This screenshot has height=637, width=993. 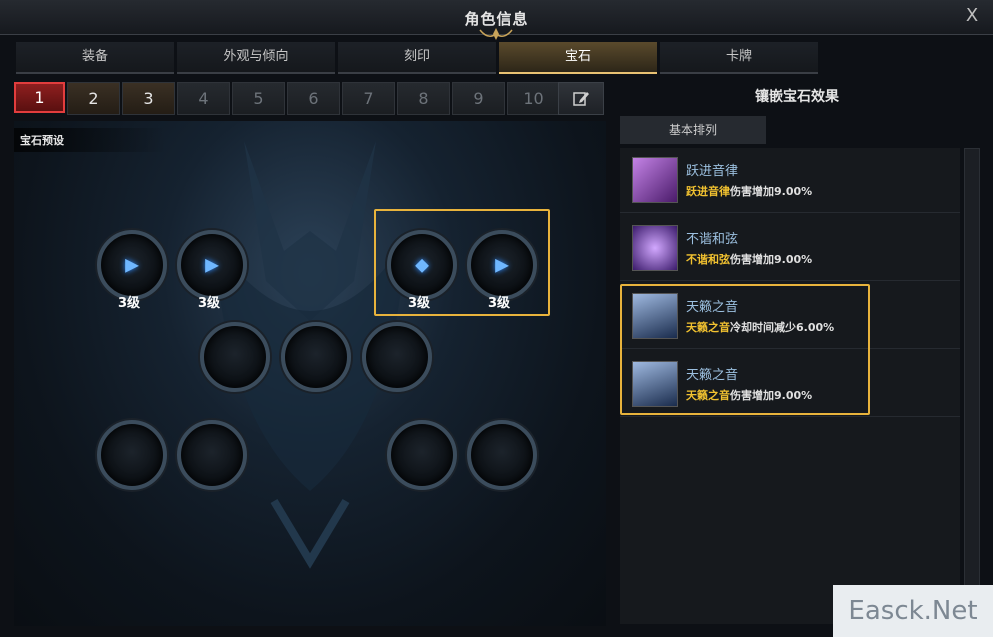 I want to click on preset-button-6: 6, so click(x=313, y=98).